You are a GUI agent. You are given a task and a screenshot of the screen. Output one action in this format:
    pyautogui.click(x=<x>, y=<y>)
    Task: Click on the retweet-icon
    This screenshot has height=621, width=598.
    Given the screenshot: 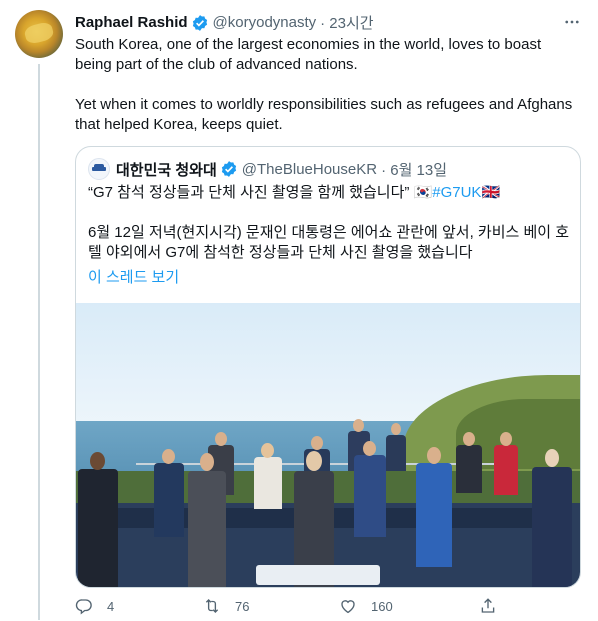 What is the action you would take?
    pyautogui.click(x=212, y=606)
    